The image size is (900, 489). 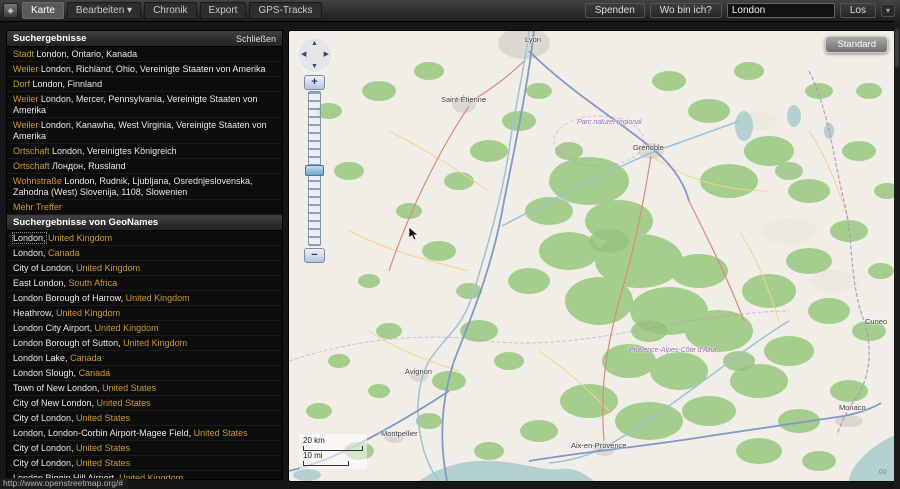 I want to click on scale-km-label: 20 km, so click(x=314, y=440).